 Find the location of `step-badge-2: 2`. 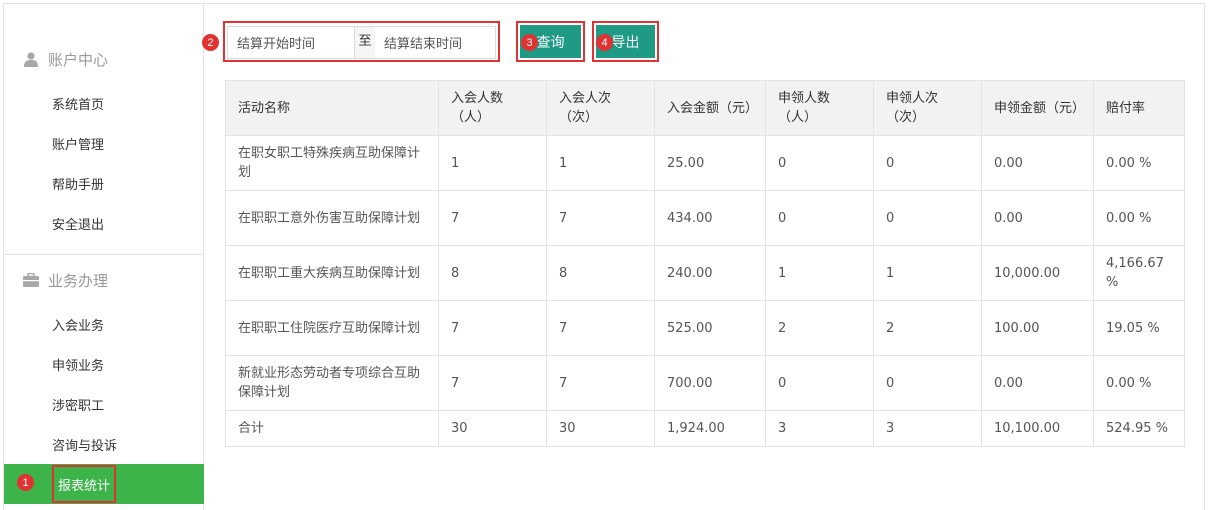

step-badge-2: 2 is located at coordinates (210, 42).